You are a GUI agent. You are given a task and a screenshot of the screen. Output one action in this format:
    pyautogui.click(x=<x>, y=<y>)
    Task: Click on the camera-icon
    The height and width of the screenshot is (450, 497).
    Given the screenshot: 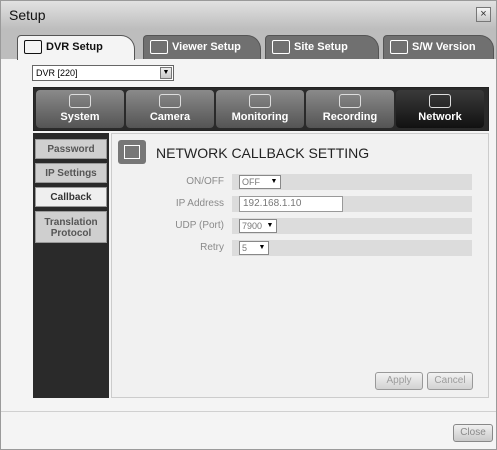 What is the action you would take?
    pyautogui.click(x=170, y=101)
    